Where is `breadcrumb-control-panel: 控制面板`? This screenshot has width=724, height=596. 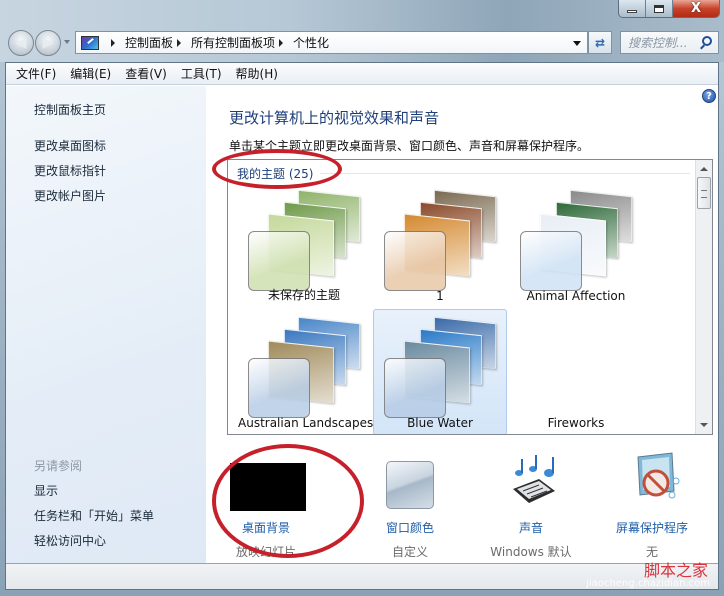
breadcrumb-control-panel: 控制面板 is located at coordinates (149, 42).